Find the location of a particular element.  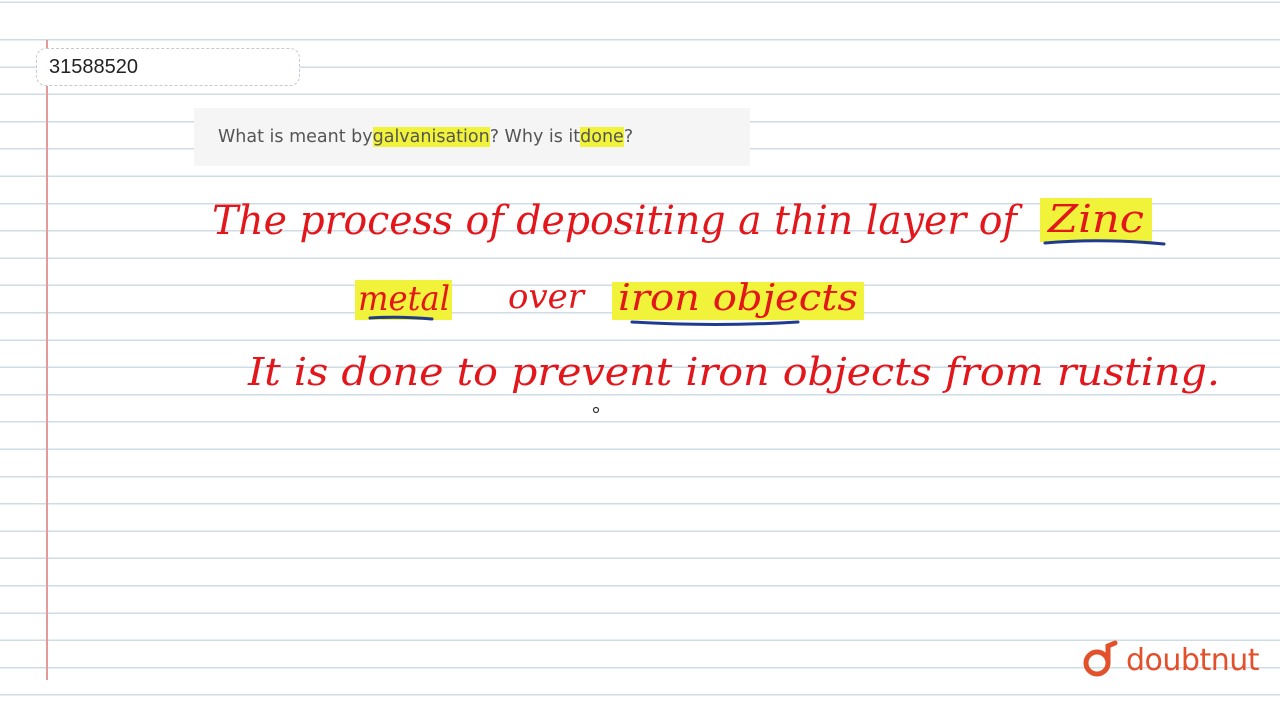

answer-keyword-metal: metal is located at coordinates (404, 299).